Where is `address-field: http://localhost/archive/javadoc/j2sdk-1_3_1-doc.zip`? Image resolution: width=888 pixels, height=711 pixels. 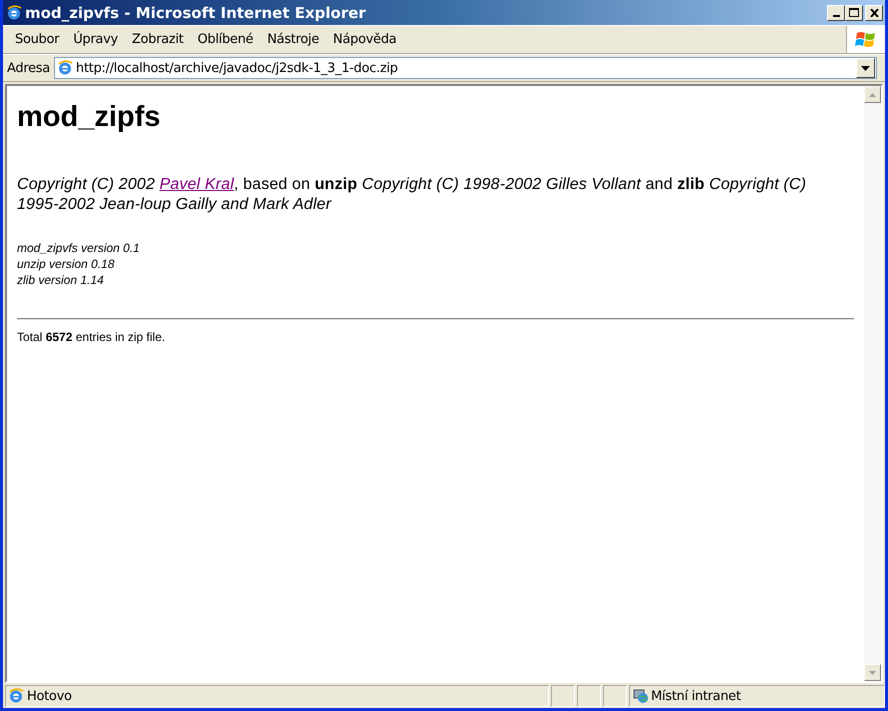
address-field: http://localhost/archive/javadoc/j2sdk-1_3_1-doc.zip is located at coordinates (465, 68).